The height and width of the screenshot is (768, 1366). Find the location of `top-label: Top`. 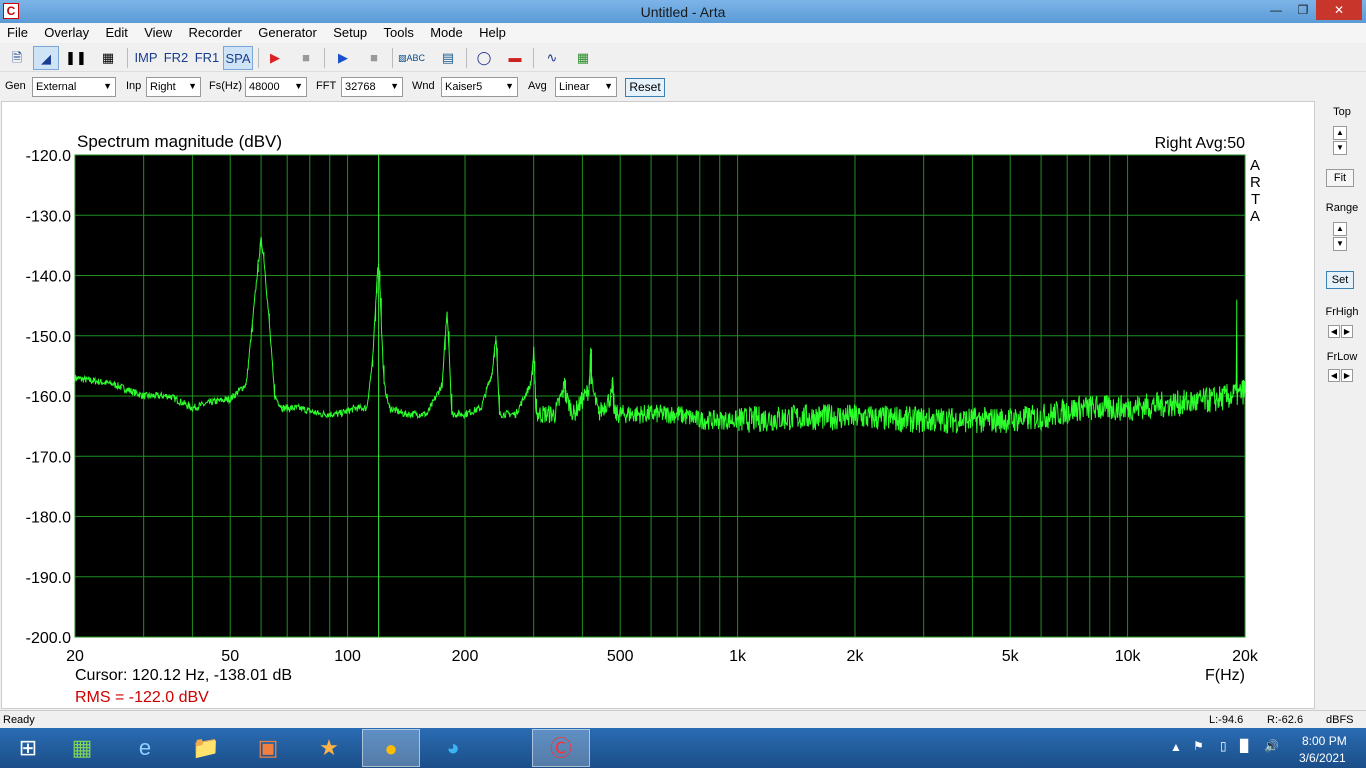

top-label: Top is located at coordinates (1342, 112).